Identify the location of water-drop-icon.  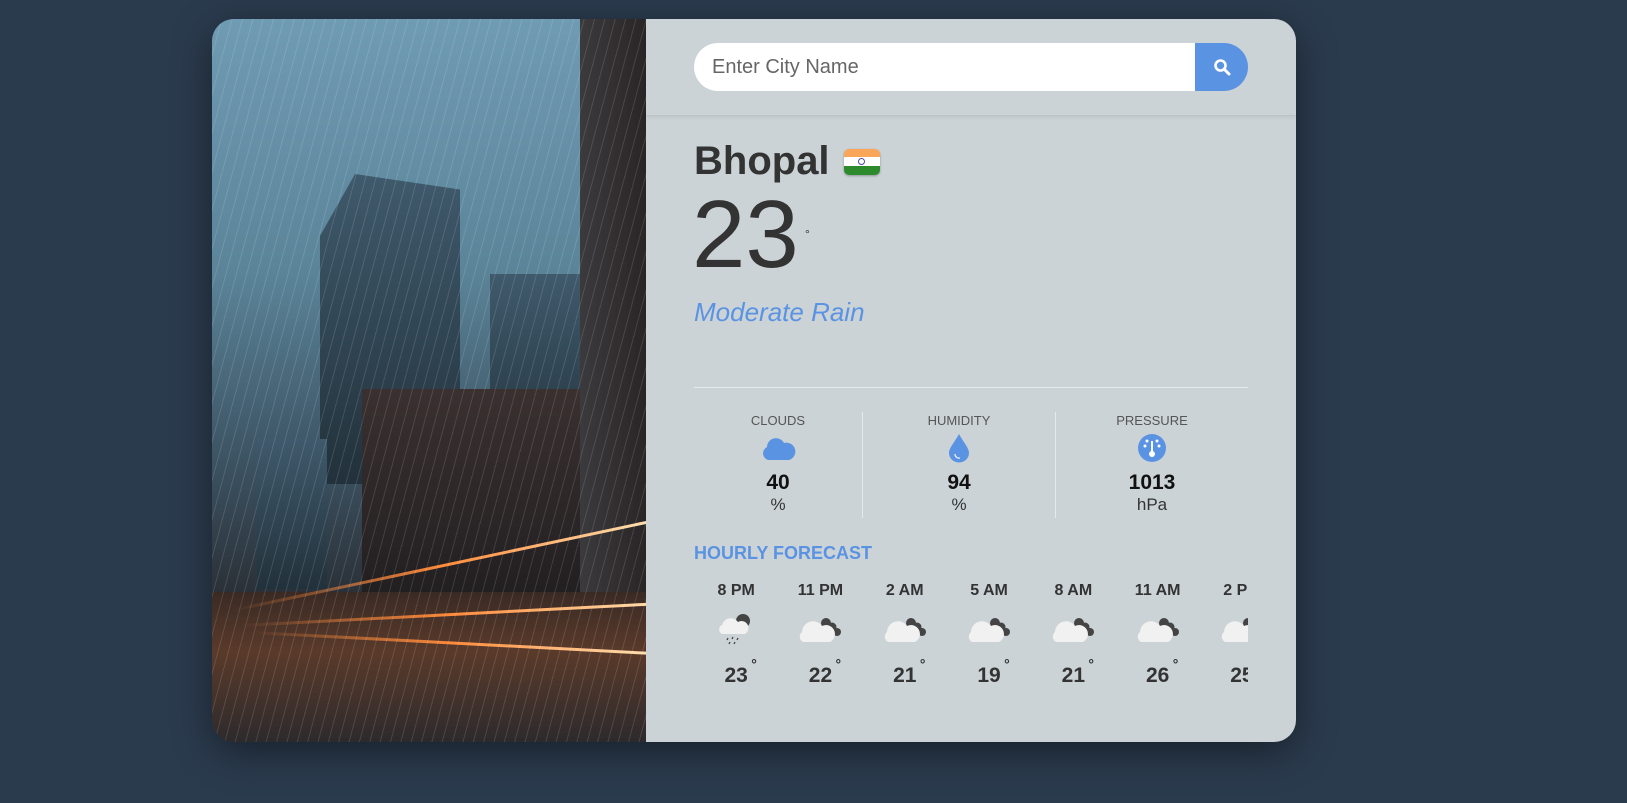
(959, 448).